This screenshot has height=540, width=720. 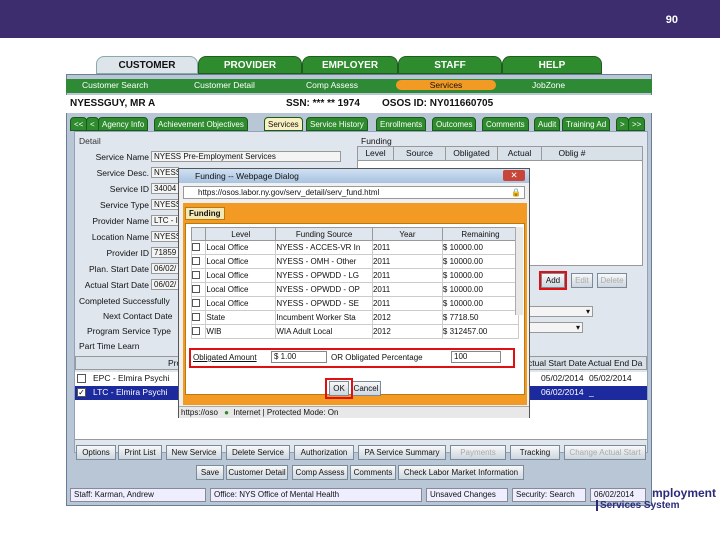 I want to click on field-service-name: NYESS Pre-Employment Services, so click(x=246, y=156).